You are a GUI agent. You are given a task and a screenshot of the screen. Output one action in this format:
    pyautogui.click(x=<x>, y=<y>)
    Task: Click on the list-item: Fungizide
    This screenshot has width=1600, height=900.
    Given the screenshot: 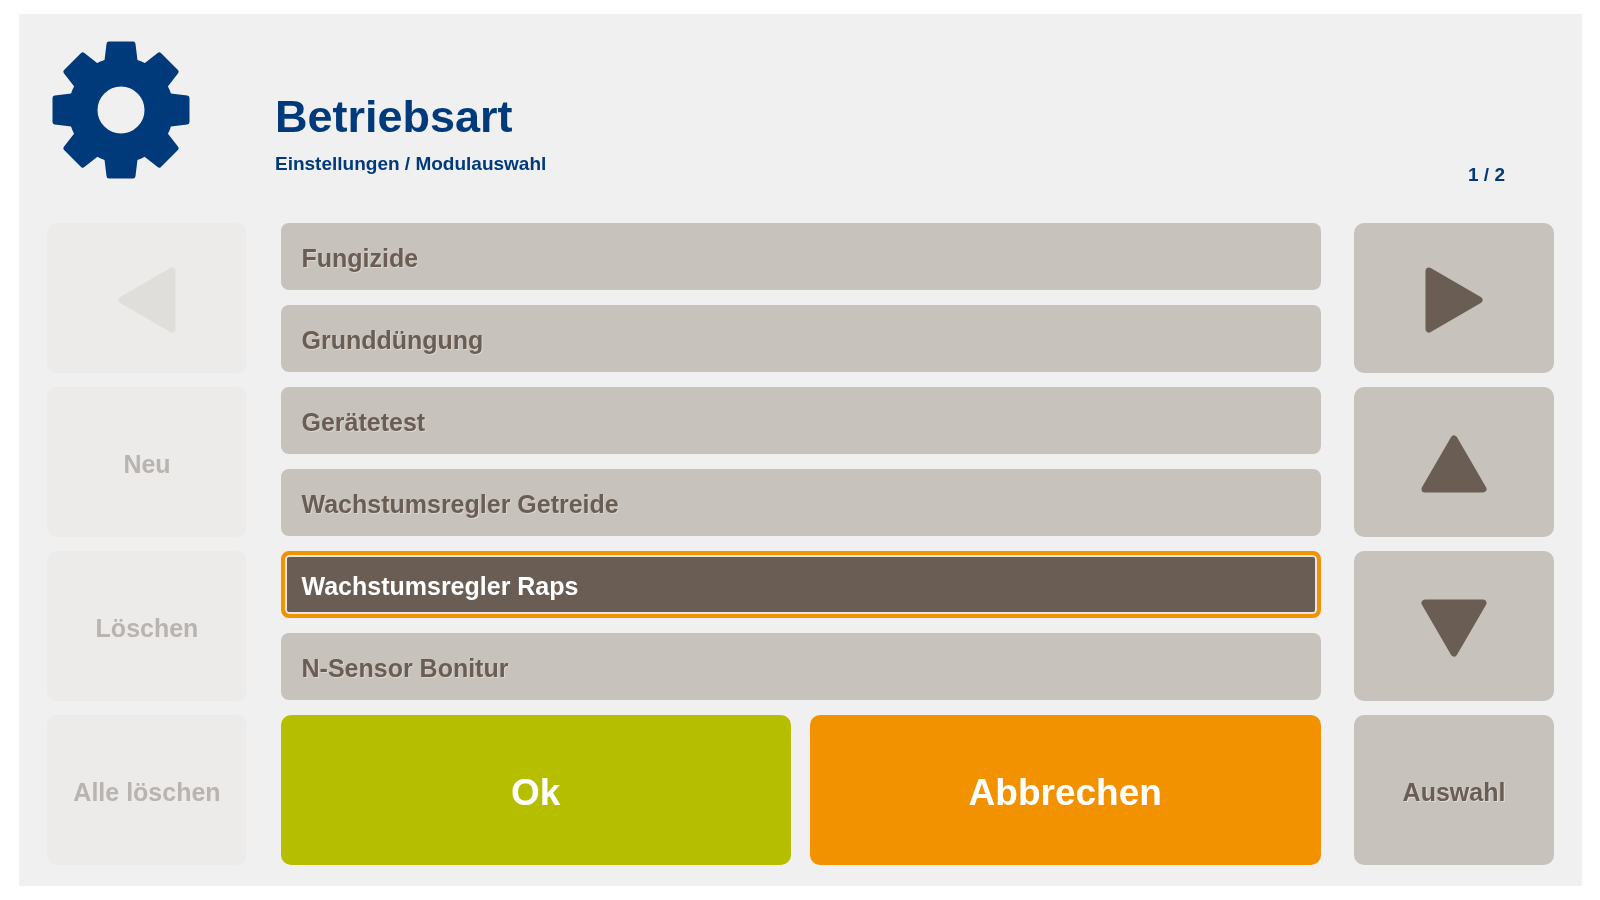 What is the action you would take?
    pyautogui.click(x=800, y=256)
    